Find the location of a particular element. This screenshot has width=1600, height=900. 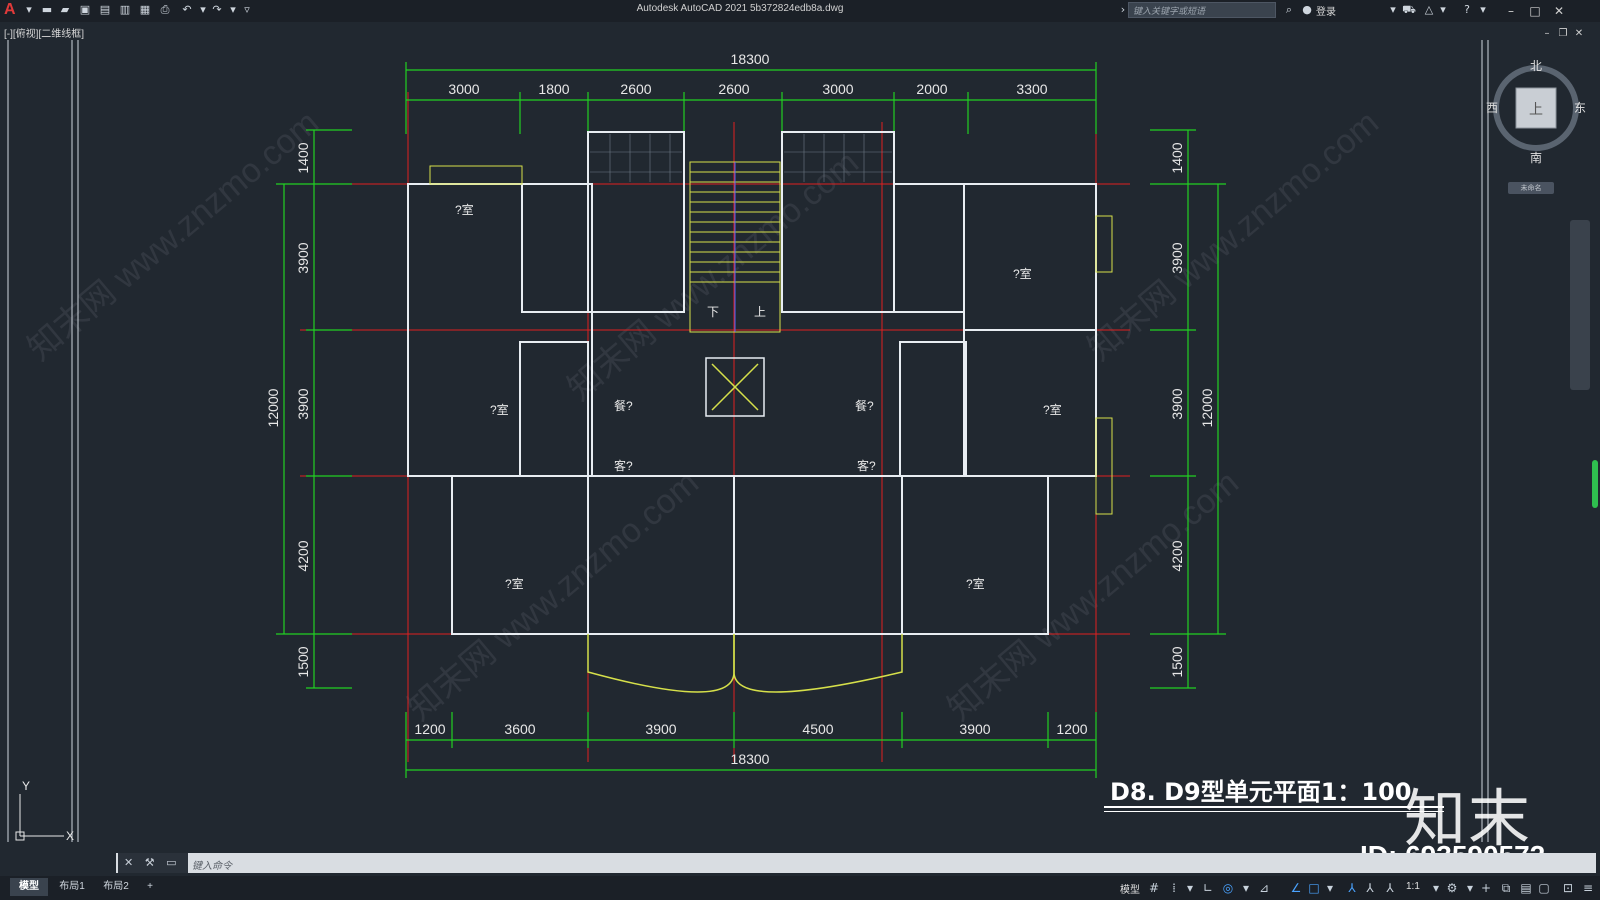

polar-tracking-icon: ◎ is located at coordinates (1228, 888).